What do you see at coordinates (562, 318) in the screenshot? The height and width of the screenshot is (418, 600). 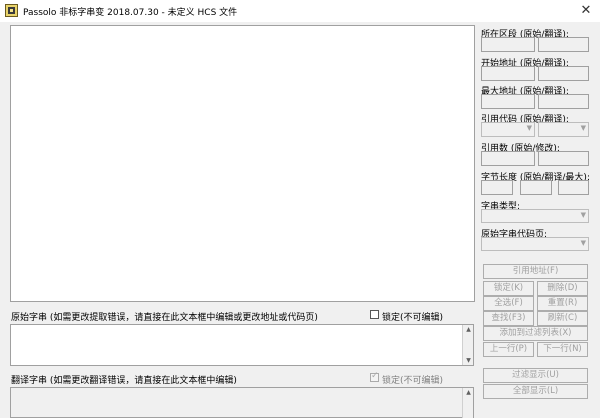 I see `refresh-button: 刷新(C)` at bounding box center [562, 318].